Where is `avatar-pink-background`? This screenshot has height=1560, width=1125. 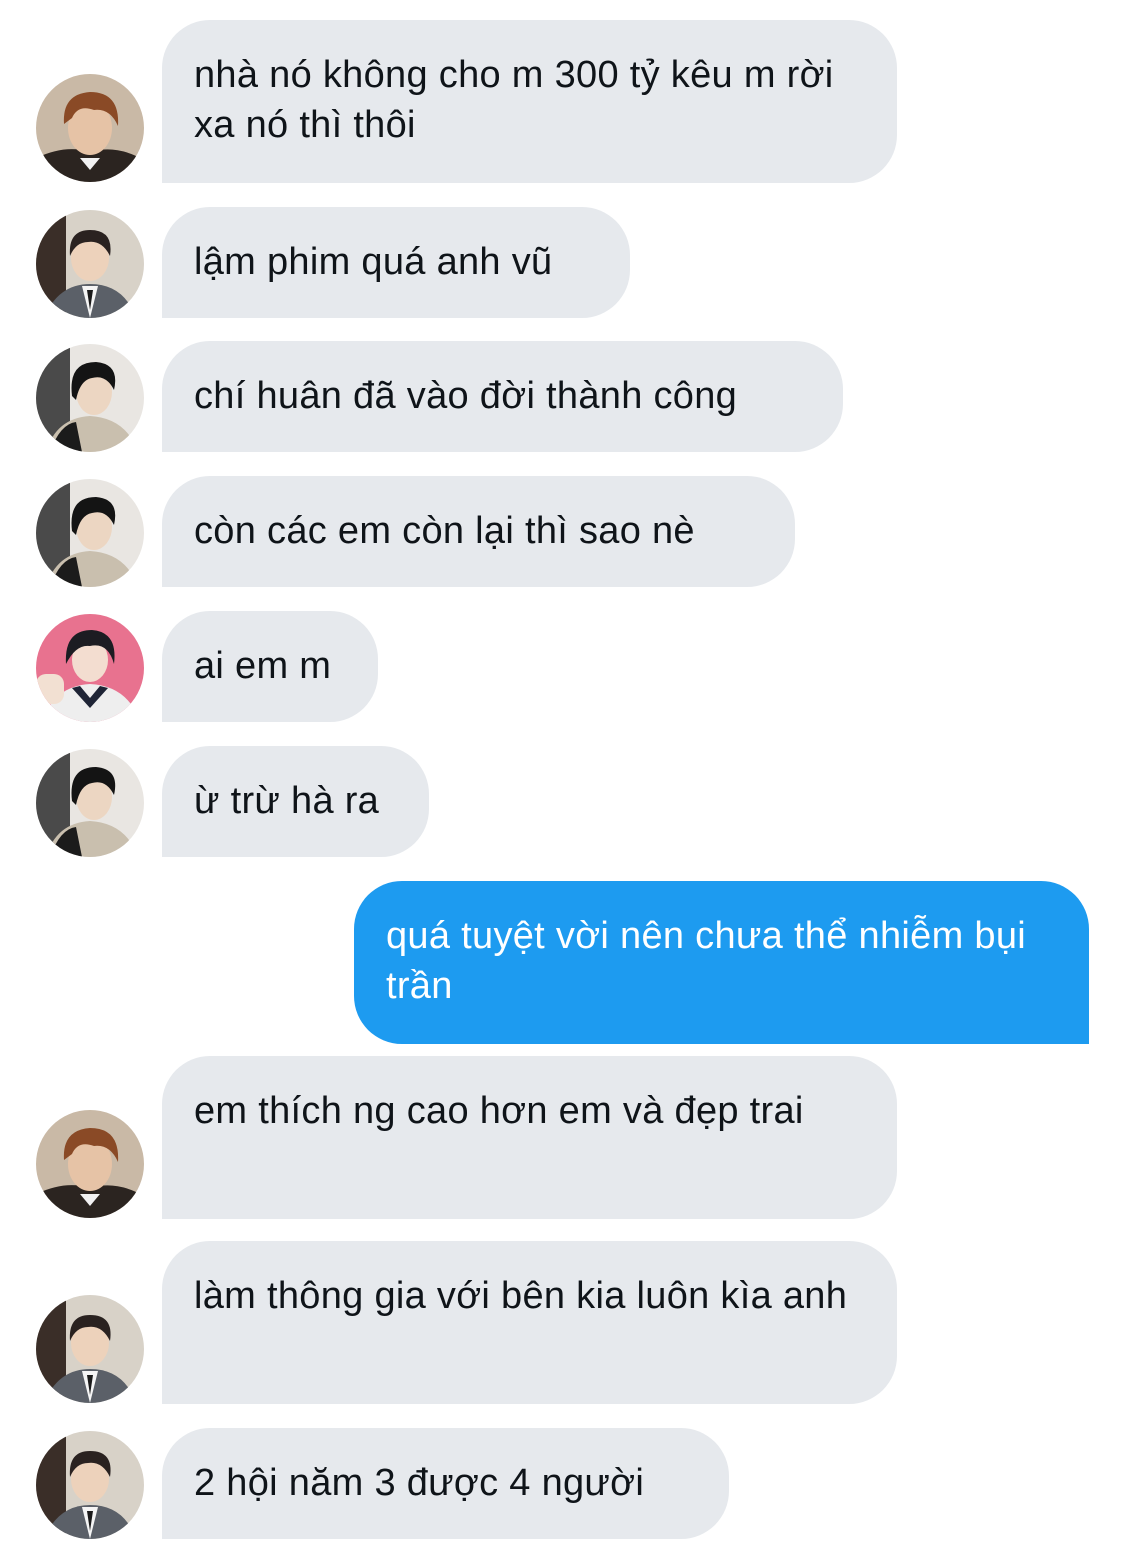 avatar-pink-background is located at coordinates (90, 668).